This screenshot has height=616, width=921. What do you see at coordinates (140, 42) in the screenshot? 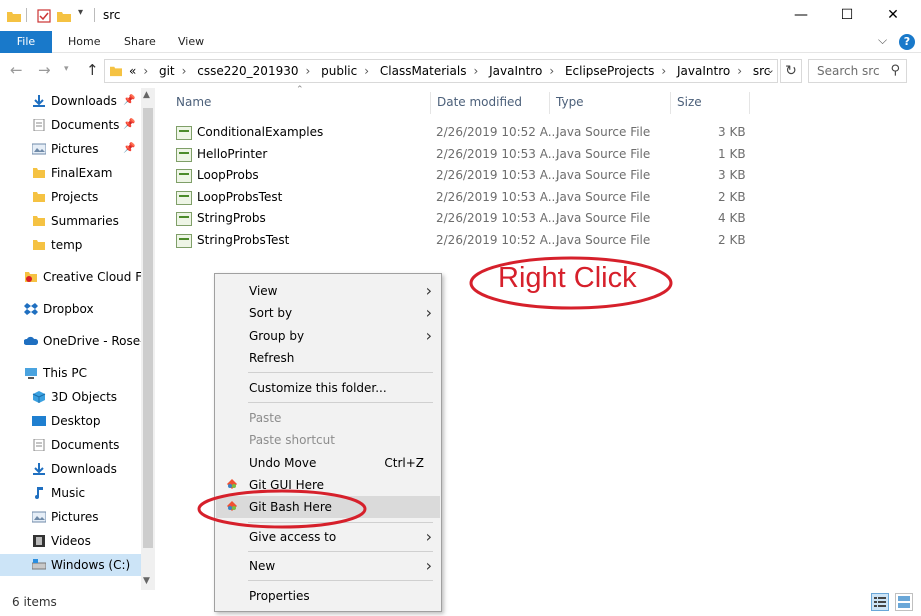
I see `tab-share: Share` at bounding box center [140, 42].